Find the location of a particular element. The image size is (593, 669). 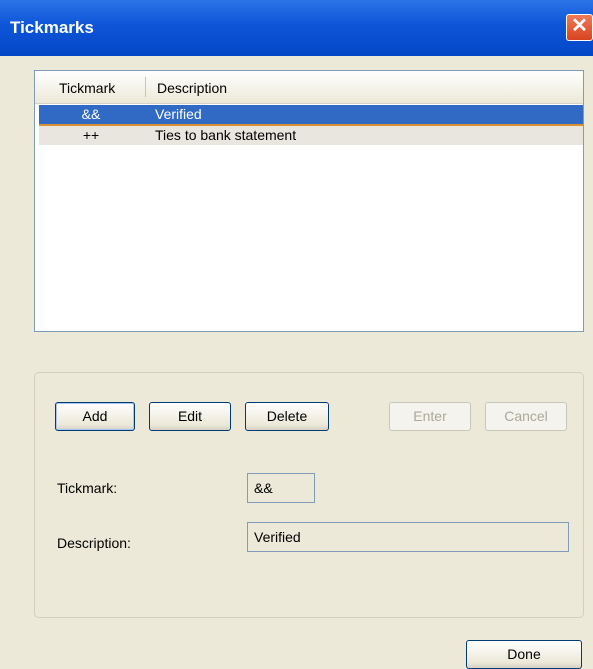

delete-button: Delete is located at coordinates (287, 416).